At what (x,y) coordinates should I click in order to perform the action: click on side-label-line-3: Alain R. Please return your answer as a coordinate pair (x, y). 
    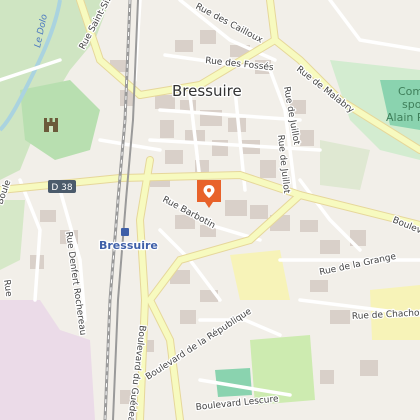
    Looking at the image, I should click on (403, 117).